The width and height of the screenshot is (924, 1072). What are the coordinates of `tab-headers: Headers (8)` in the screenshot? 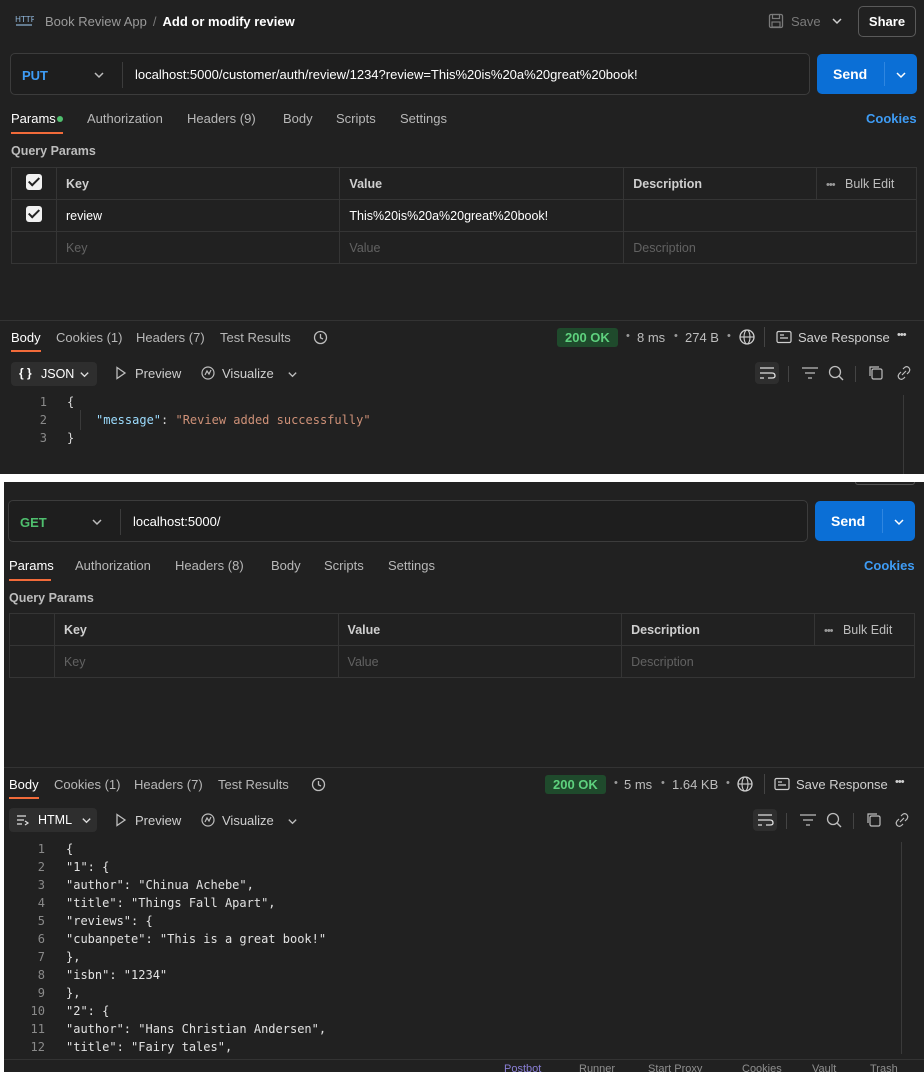 It's located at (209, 565).